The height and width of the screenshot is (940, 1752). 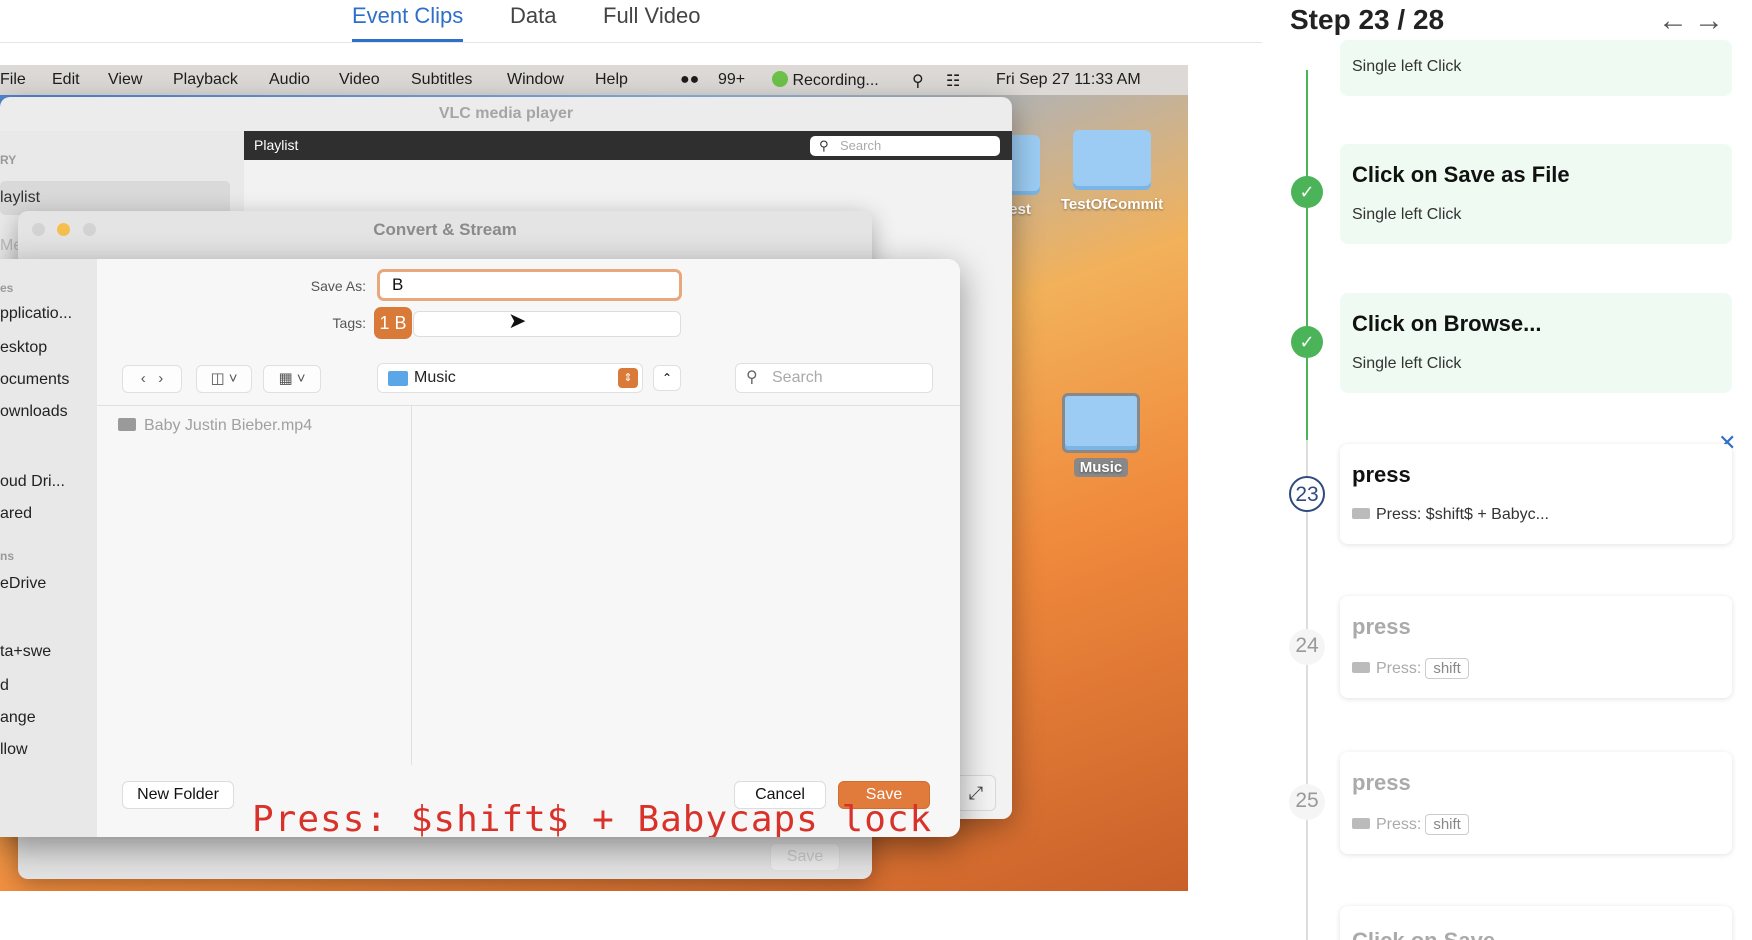 What do you see at coordinates (4, 686) in the screenshot?
I see `sidebar-location-item: d` at bounding box center [4, 686].